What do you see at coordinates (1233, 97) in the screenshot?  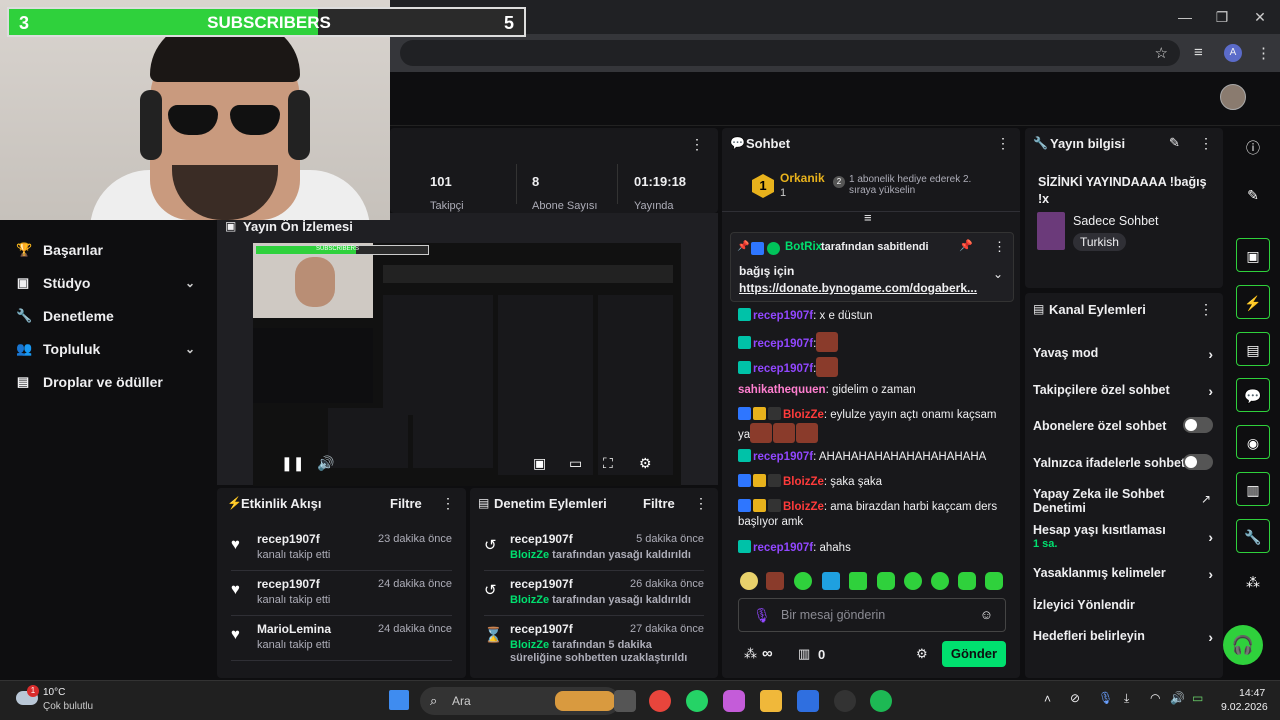 I see `user-avatar` at bounding box center [1233, 97].